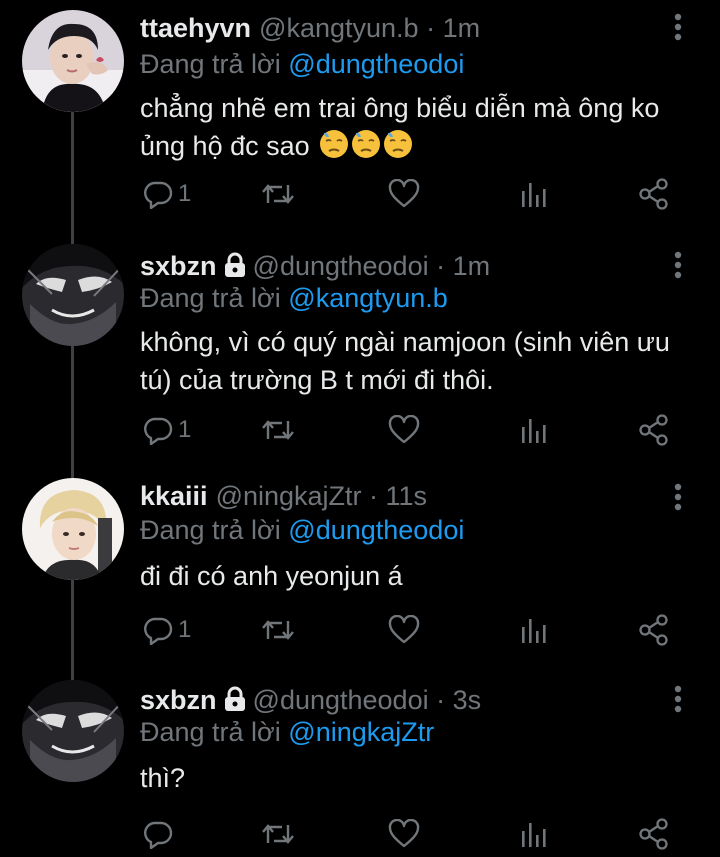 This screenshot has width=720, height=857. Describe the element at coordinates (368, 298) in the screenshot. I see `mention-link: @kangtyun.b` at that location.